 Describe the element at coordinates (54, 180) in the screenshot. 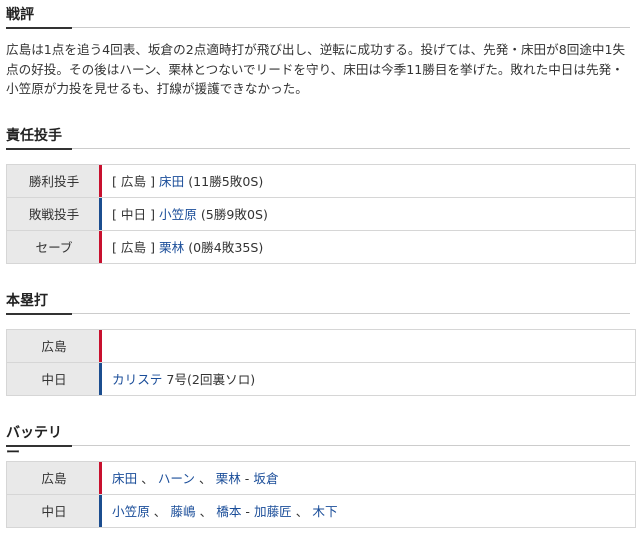

I see `win-pitcher-label: 勝利投手` at that location.